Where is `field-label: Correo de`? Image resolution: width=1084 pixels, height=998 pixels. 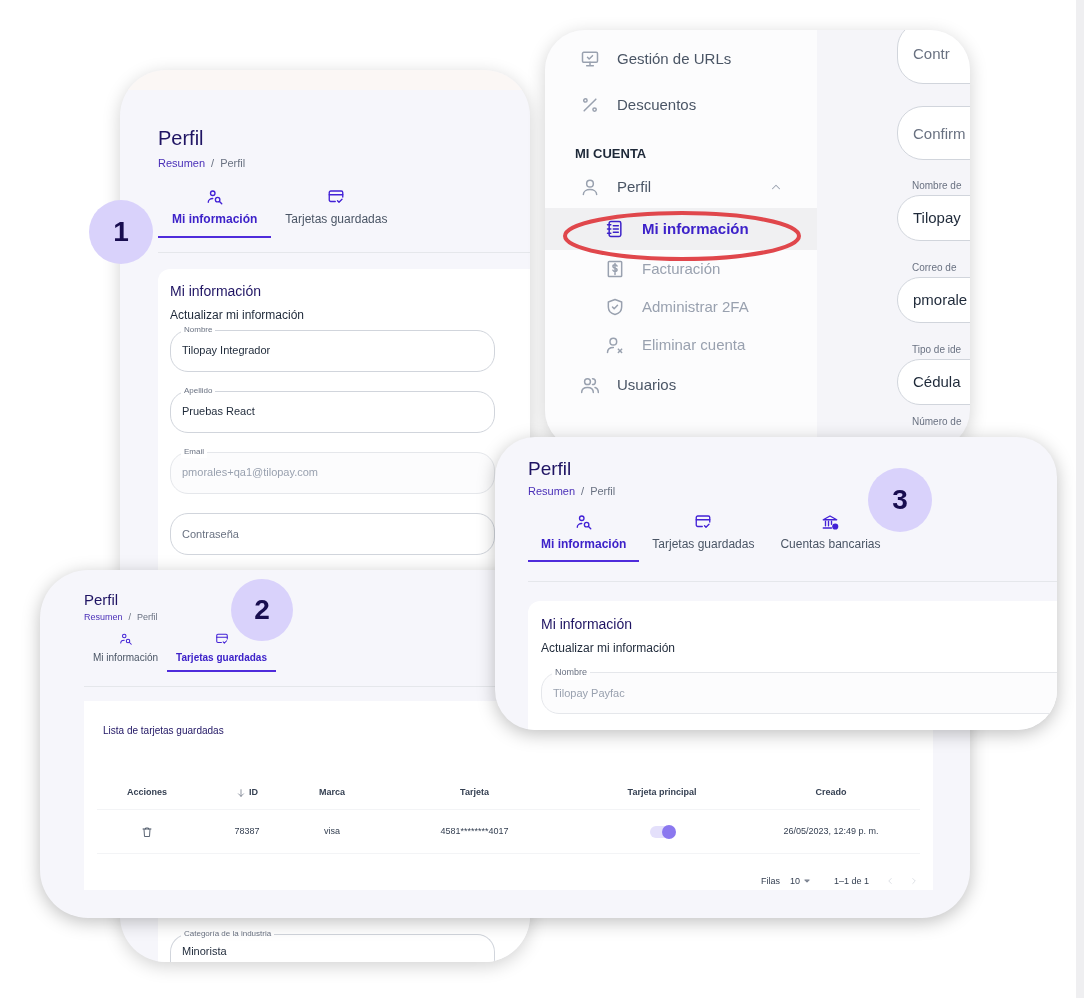
field-label: Correo de is located at coordinates (934, 268).